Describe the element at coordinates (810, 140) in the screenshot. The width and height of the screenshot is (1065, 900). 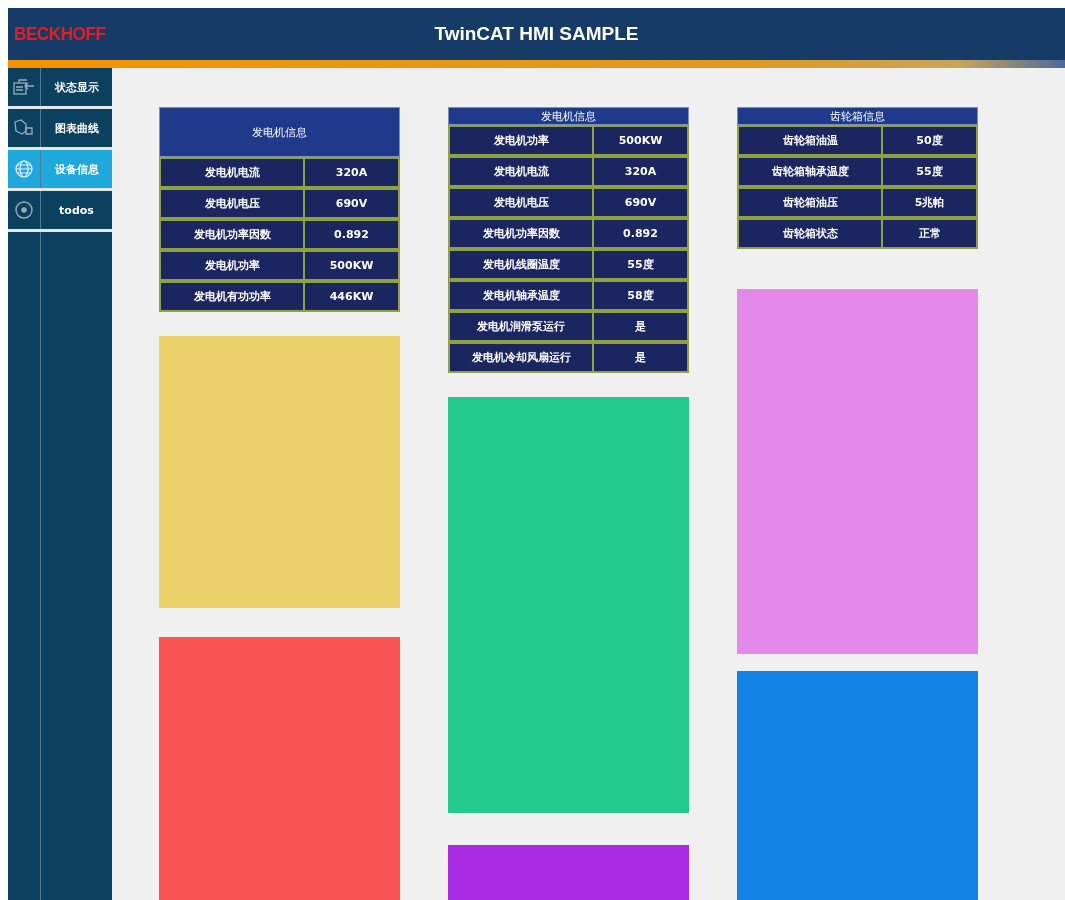
I see `table-cell: 齿轮箱油温` at that location.